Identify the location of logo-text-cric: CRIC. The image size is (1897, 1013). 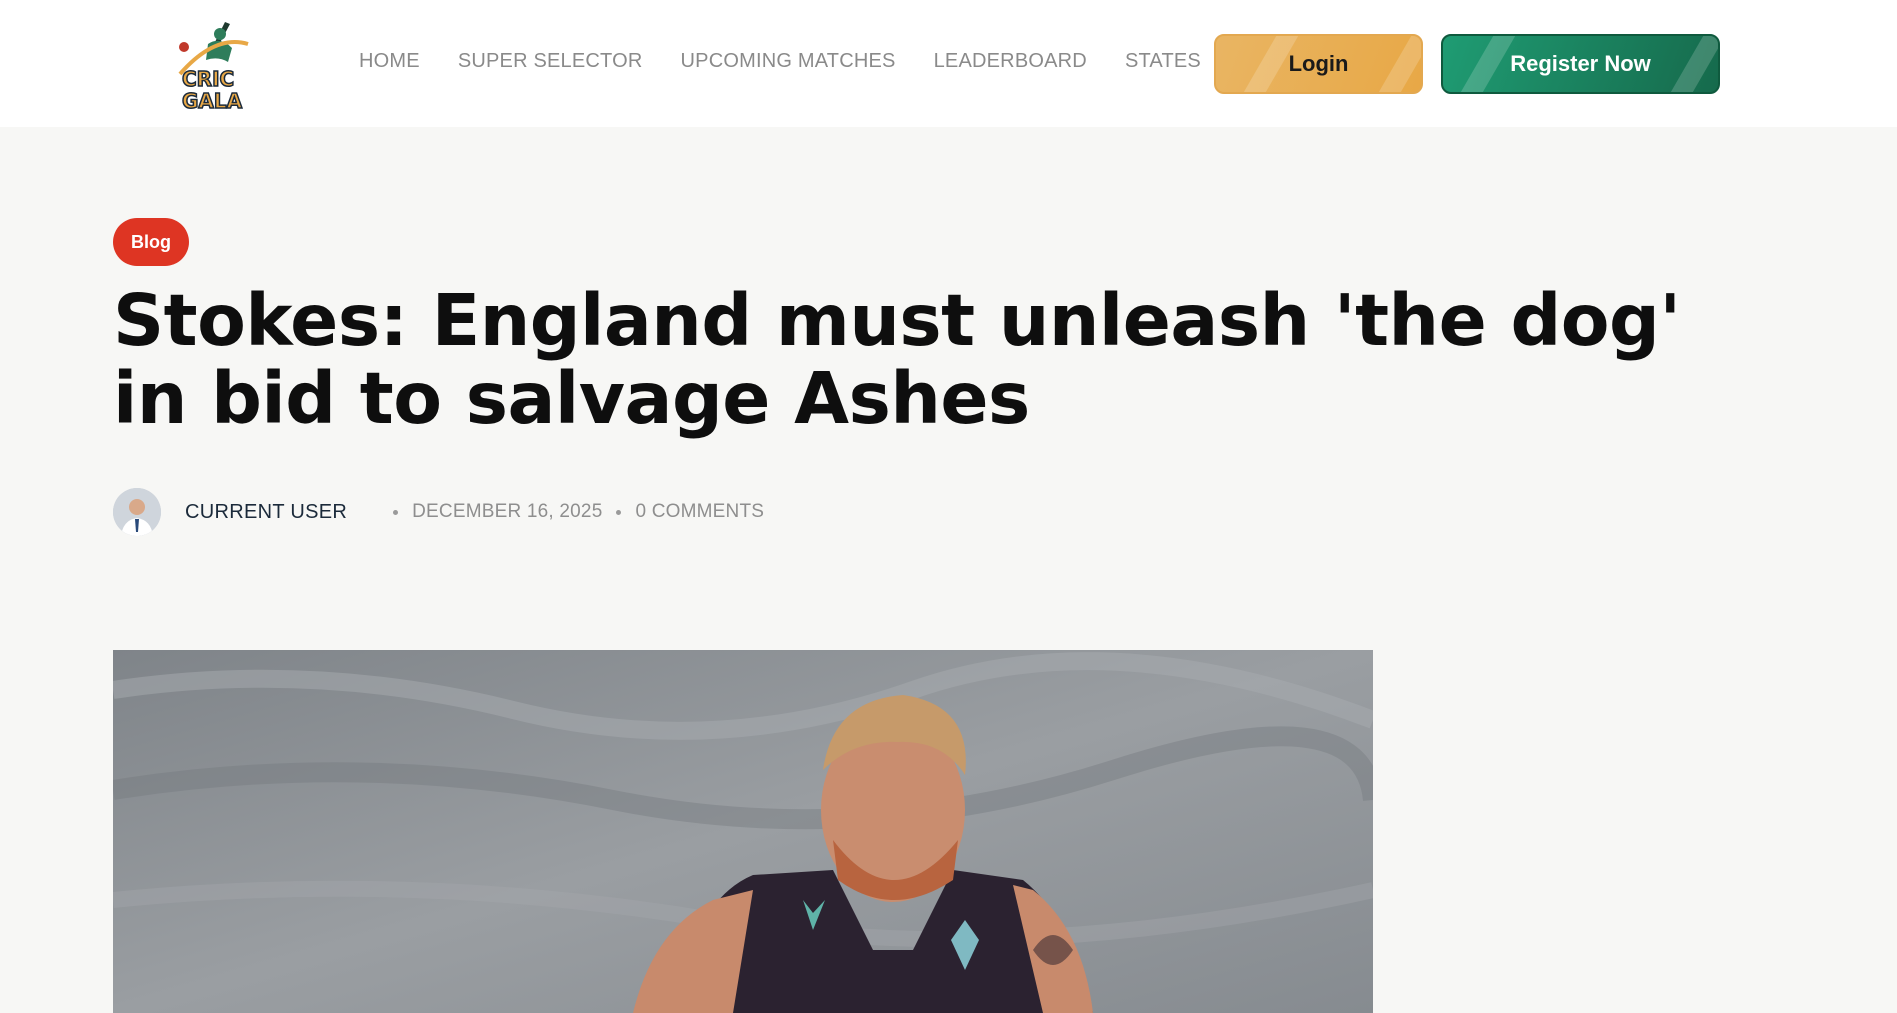
(208, 79).